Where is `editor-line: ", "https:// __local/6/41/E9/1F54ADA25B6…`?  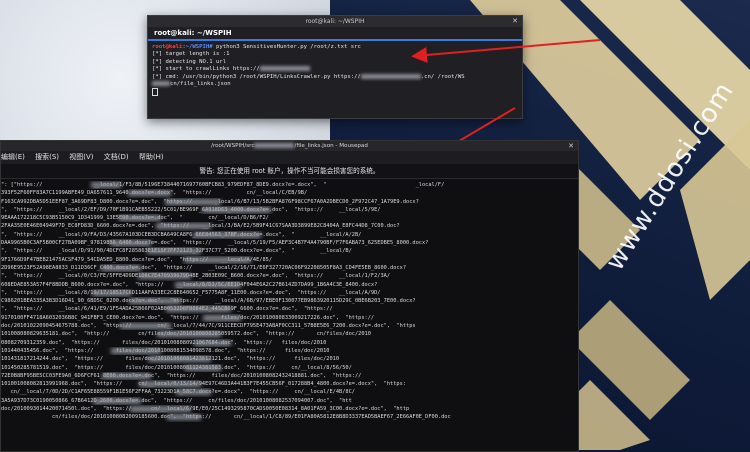 editor-line: ", "https:// __local/6/41/E9/1F54ADA25B6… is located at coordinates (167, 309).